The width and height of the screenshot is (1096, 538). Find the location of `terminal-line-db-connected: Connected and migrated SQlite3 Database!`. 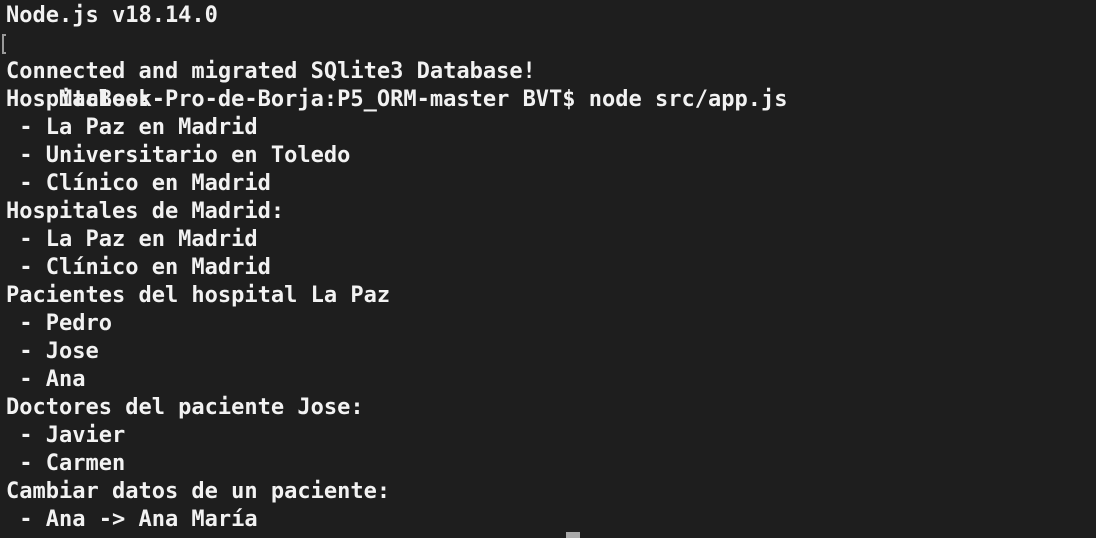

terminal-line-db-connected: Connected and migrated SQlite3 Database! is located at coordinates (271, 71).